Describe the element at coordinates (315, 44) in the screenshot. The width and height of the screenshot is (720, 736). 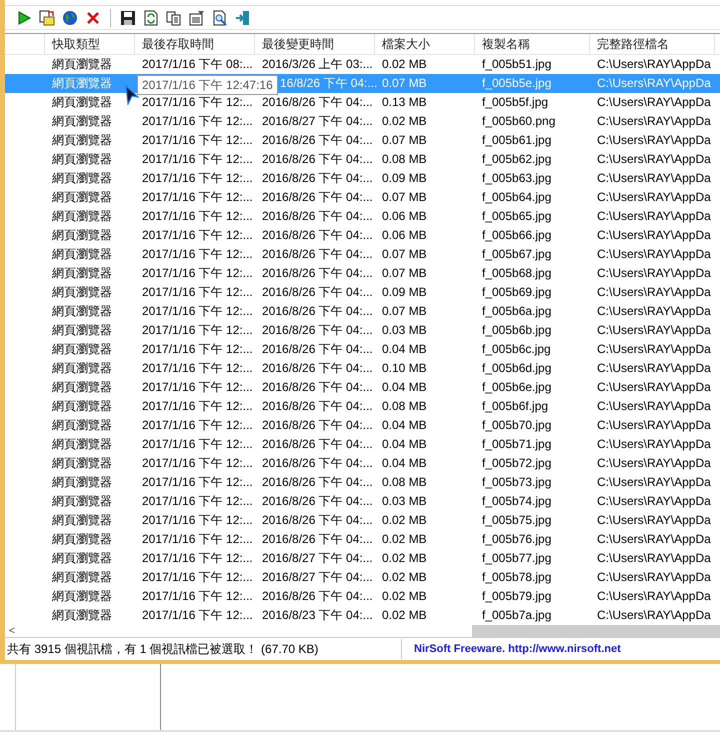
I see `column-header: 最後變更時間` at that location.